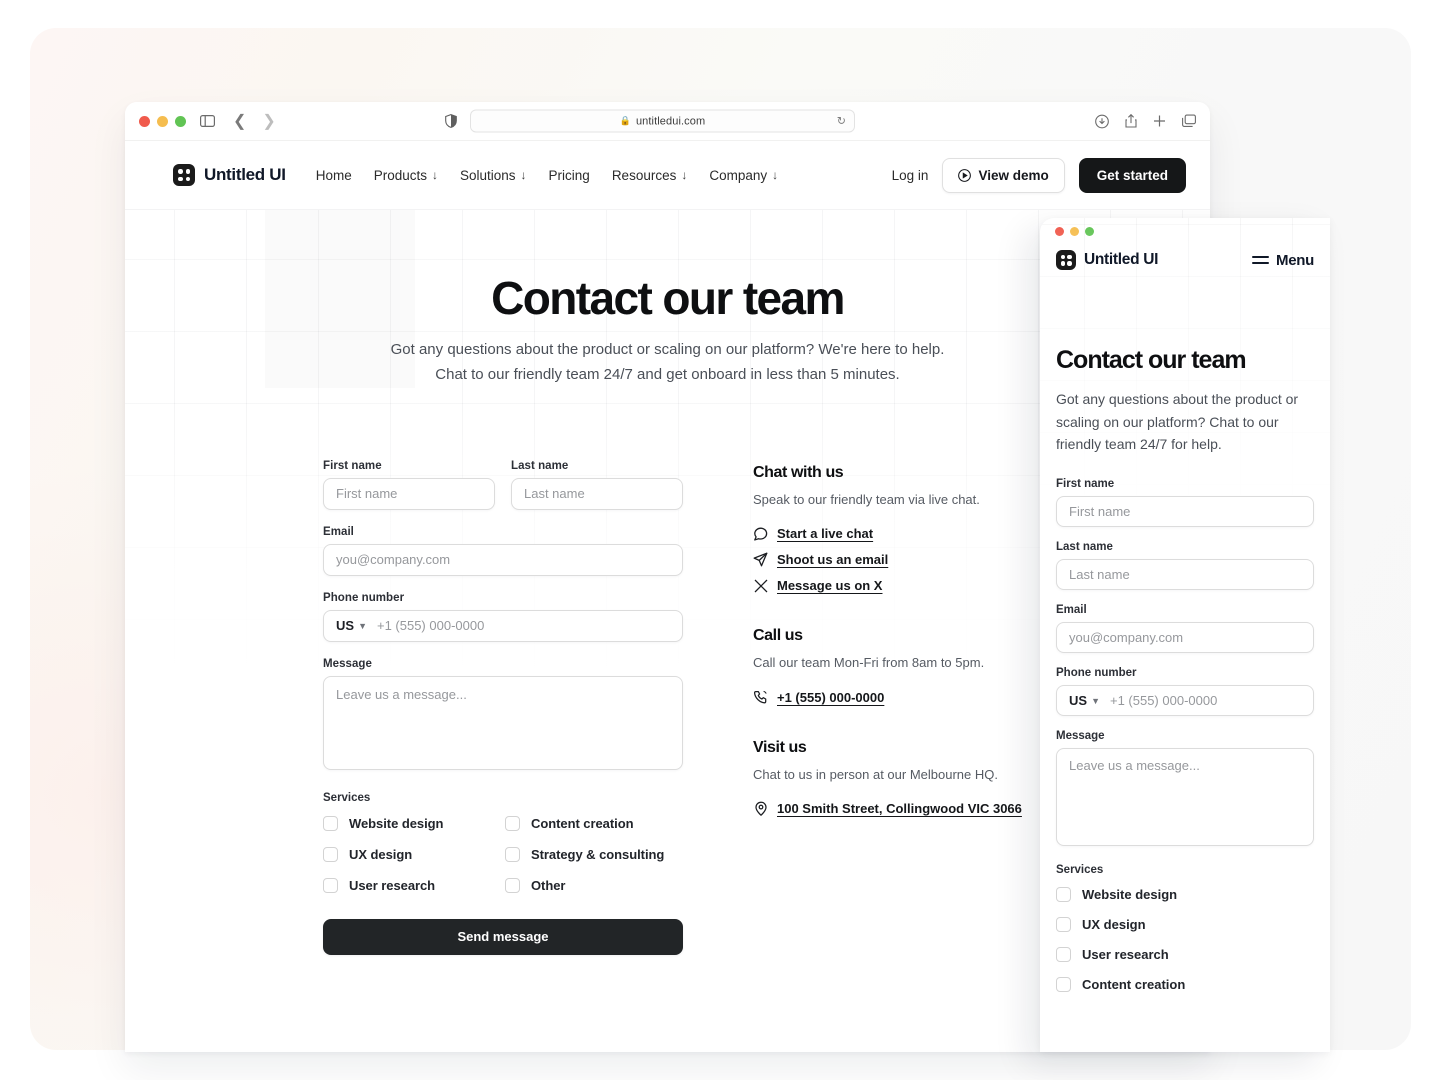 This screenshot has height=1080, width=1440. What do you see at coordinates (760, 697) in the screenshot?
I see `phone-icon` at bounding box center [760, 697].